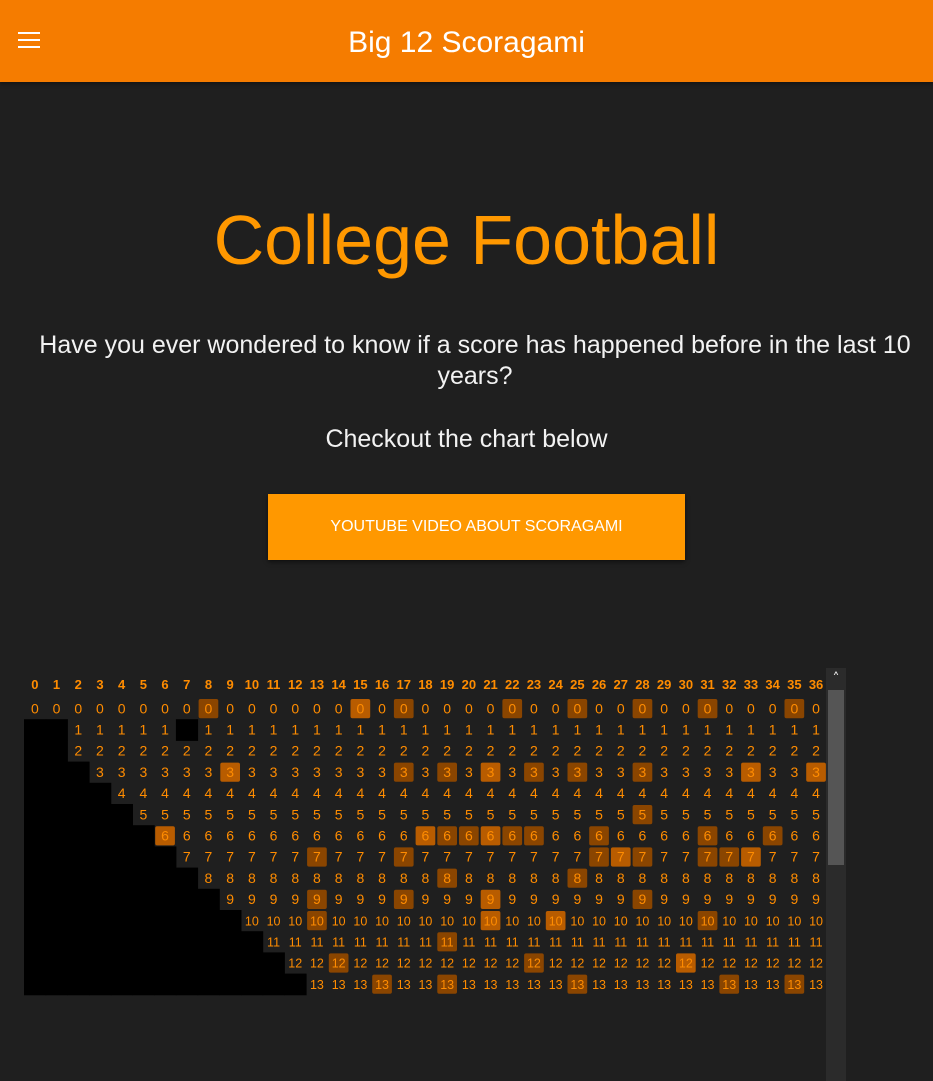 This screenshot has width=933, height=1081. I want to click on youtube-video-button: YOUTUBE VIDEO ABOUT SCORAGAMI, so click(476, 527).